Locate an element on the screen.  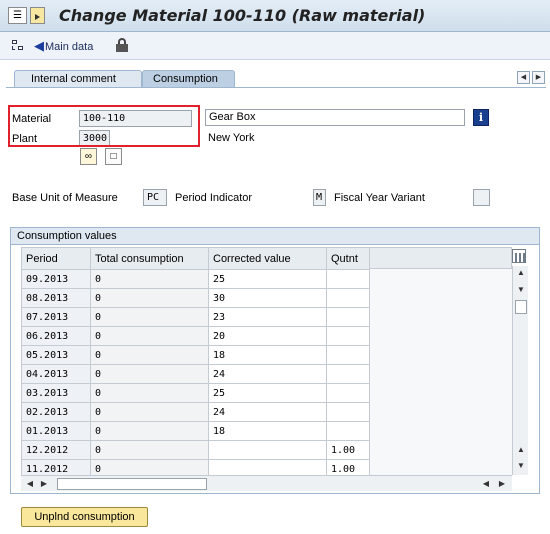
vertical-scrollbar: ▲ ▼ ▲ ▼ is located at coordinates (520, 370).